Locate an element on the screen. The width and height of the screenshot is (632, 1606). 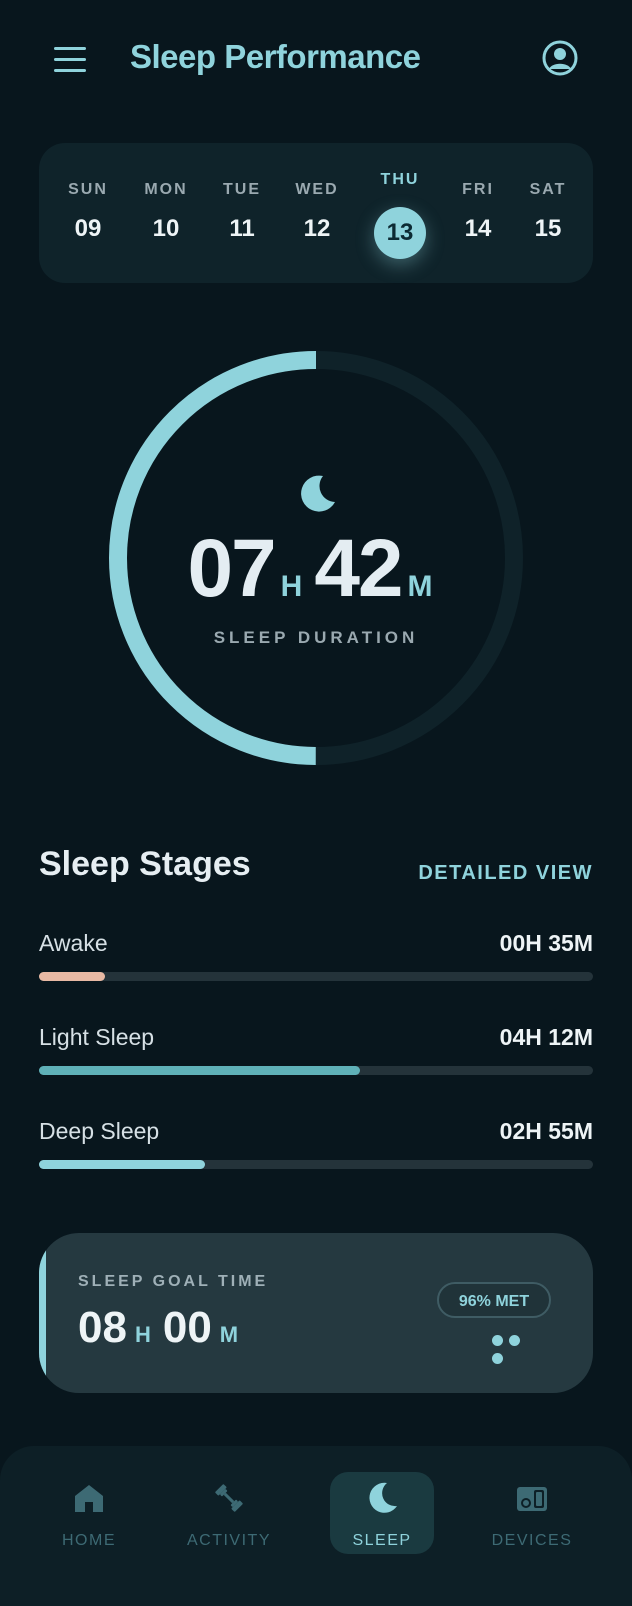
home-icon is located at coordinates (89, 1498).